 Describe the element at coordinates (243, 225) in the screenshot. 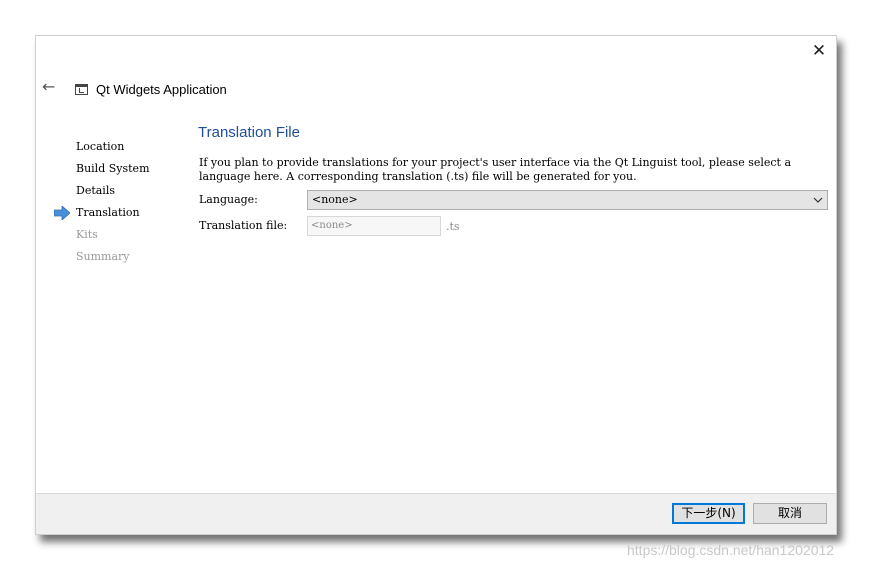

I see `translation-file-label: Translation file:` at that location.